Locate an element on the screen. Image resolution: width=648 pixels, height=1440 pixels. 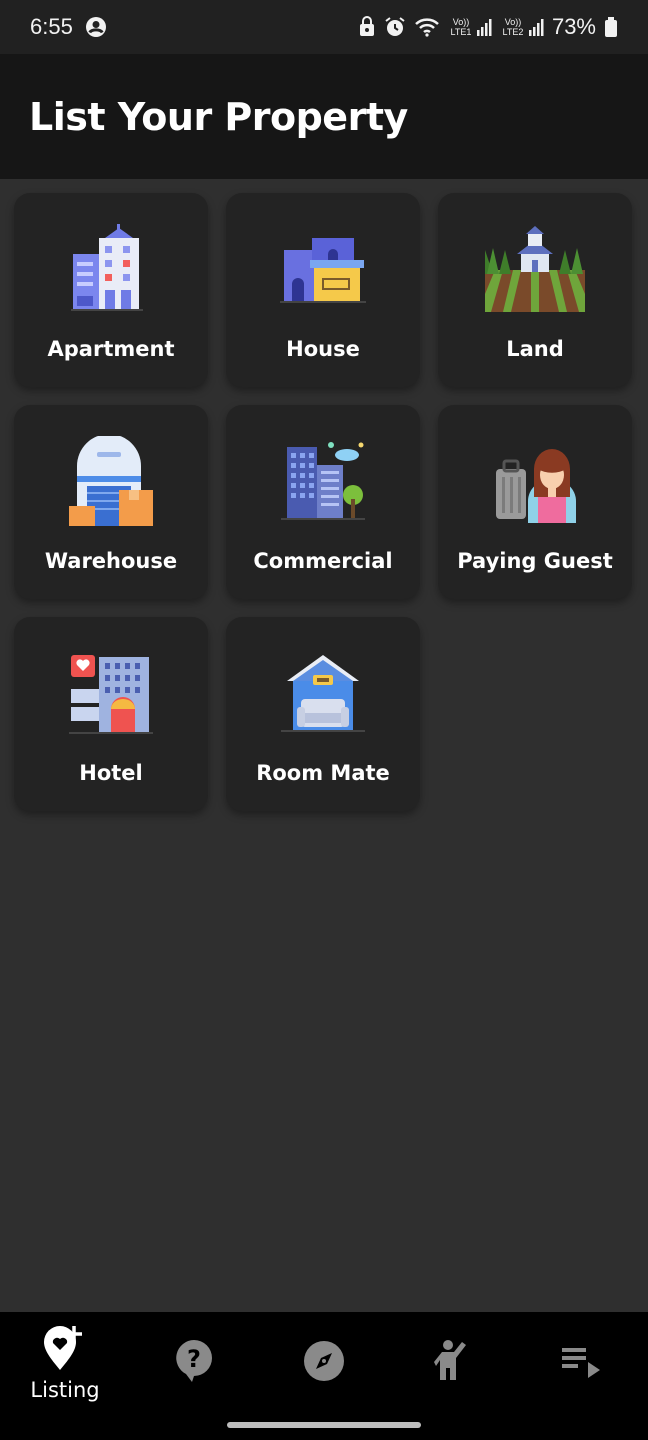
battery-icon is located at coordinates (611, 27).